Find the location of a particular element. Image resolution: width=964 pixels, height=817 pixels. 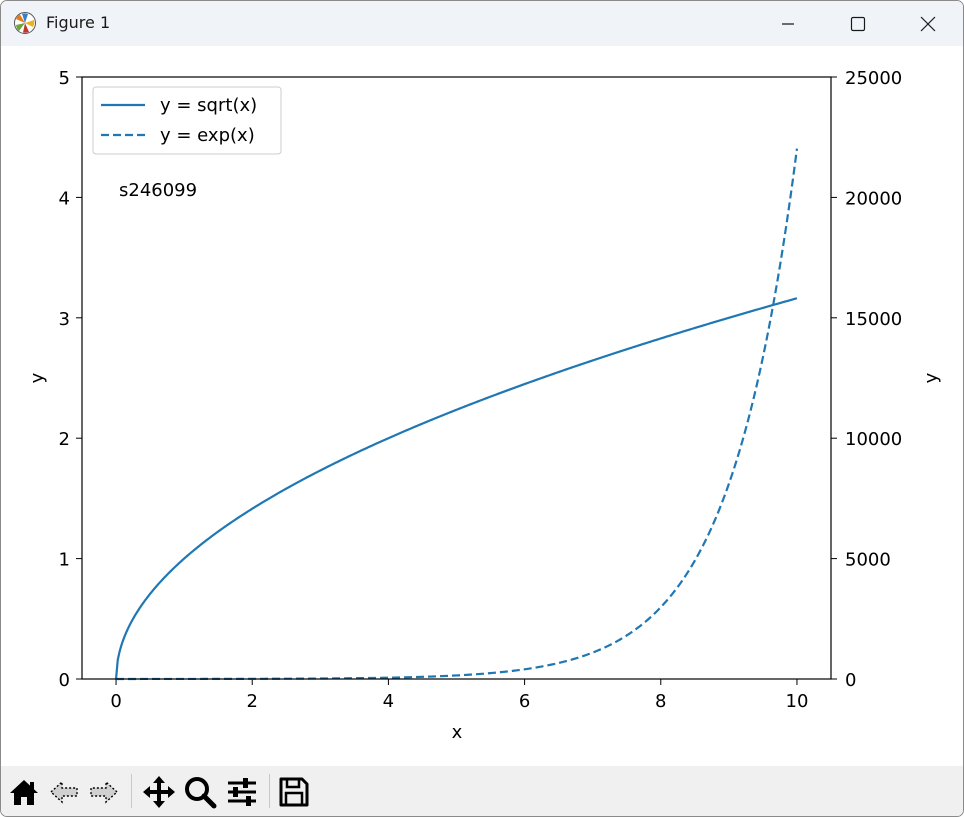

y-right-tick-label: 20000 is located at coordinates (873, 198).